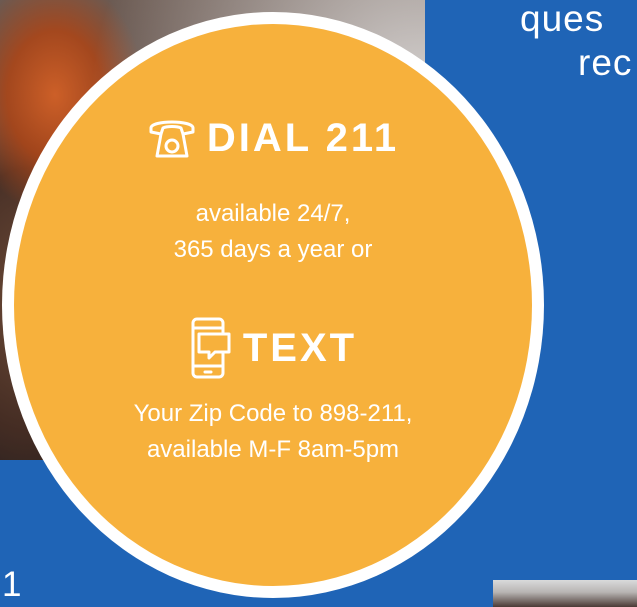 This screenshot has height=607, width=637. What do you see at coordinates (562, 19) in the screenshot?
I see `clipped-text-top: ques` at bounding box center [562, 19].